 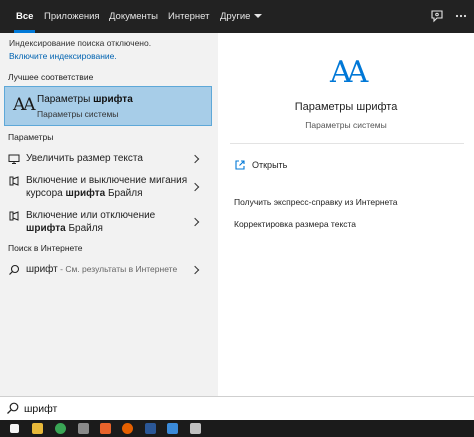 I want to click on help-header: Получить экспресс-справку из Интернета, so click(x=316, y=202).